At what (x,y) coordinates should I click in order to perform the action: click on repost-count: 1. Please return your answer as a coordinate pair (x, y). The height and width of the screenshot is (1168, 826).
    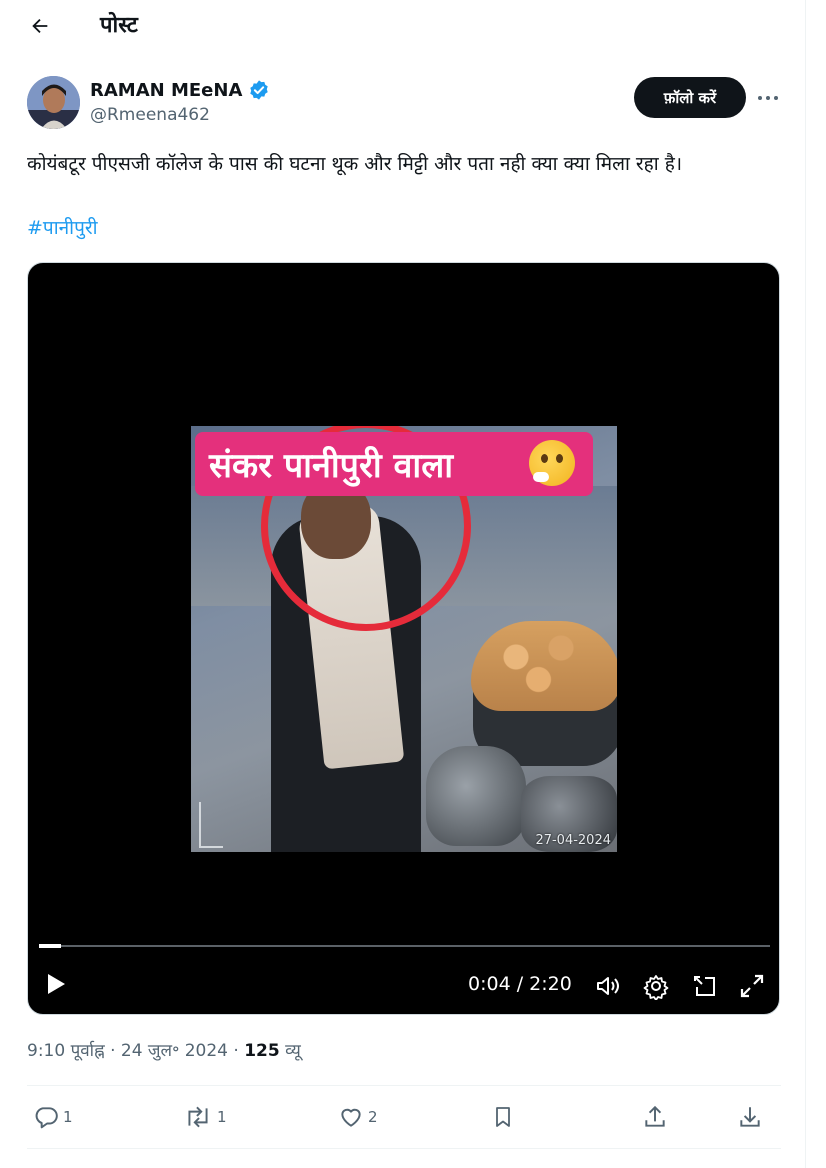
    Looking at the image, I should click on (222, 1117).